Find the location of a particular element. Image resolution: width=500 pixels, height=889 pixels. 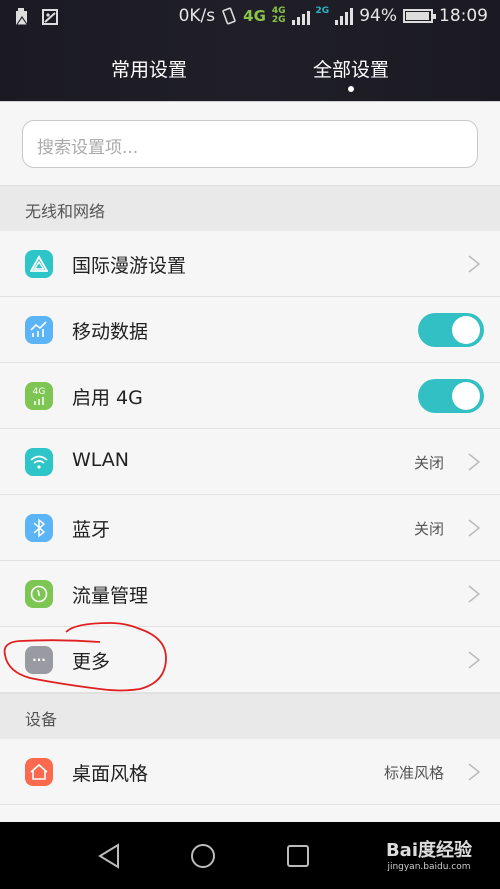

bluetooth-icon is located at coordinates (39, 528).